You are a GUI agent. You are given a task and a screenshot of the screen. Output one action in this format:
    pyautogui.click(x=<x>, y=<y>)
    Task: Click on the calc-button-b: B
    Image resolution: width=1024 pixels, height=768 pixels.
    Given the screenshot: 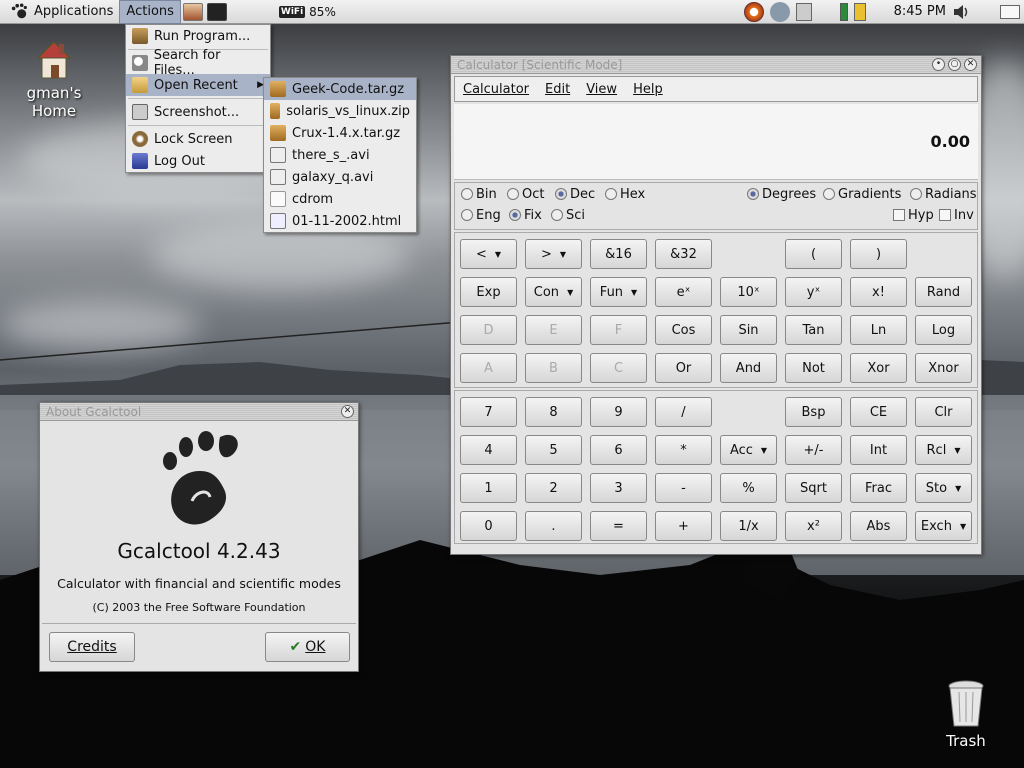 What is the action you would take?
    pyautogui.click(x=553, y=368)
    